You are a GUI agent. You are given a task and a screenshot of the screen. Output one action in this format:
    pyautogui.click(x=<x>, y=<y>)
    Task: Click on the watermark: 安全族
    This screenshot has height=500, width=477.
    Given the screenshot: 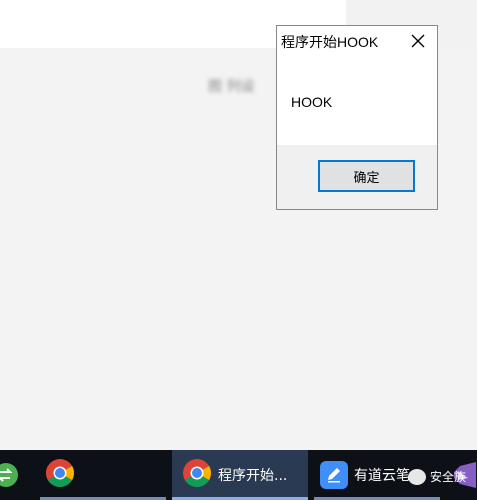 What is the action you would take?
    pyautogui.click(x=437, y=476)
    